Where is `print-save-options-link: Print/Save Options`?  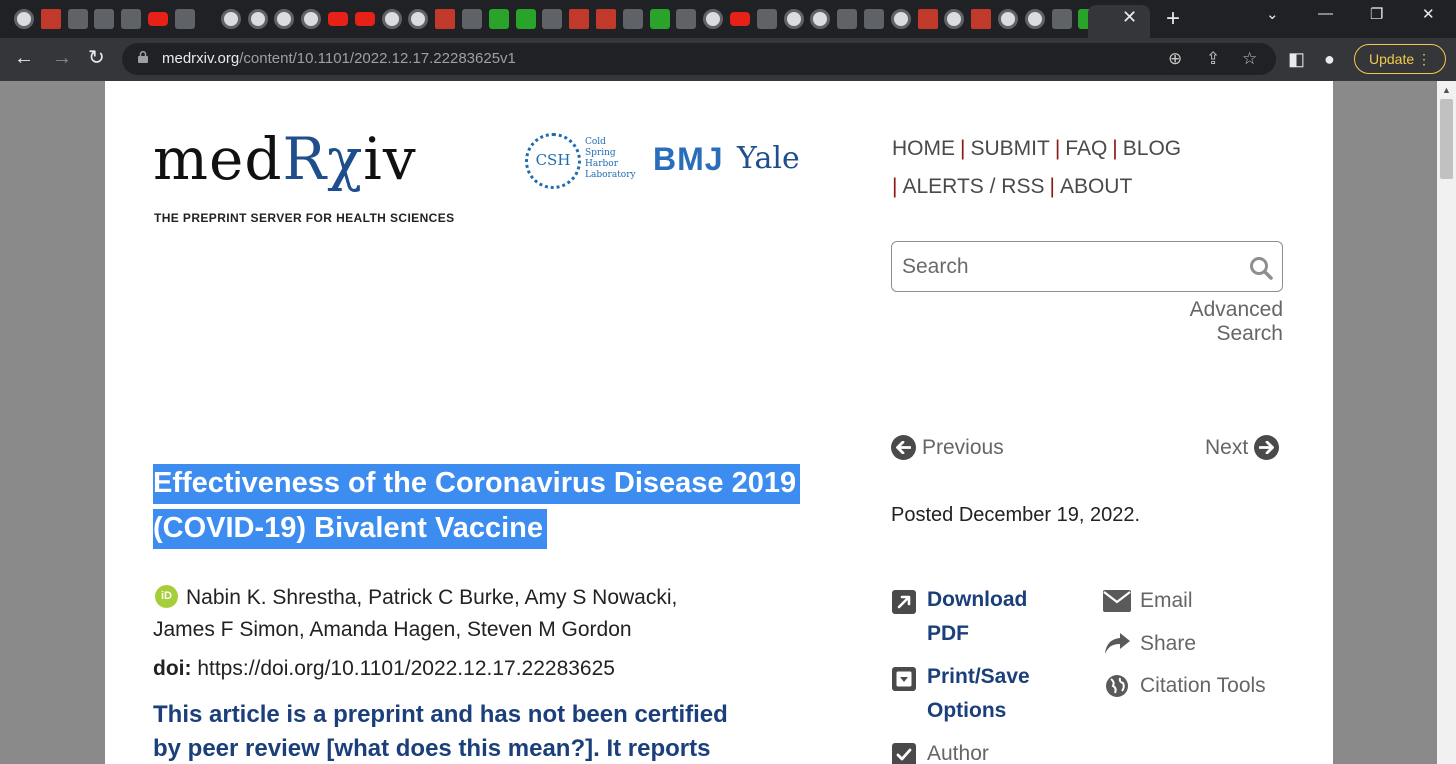 print-save-options-link: Print/Save Options is located at coordinates (978, 694).